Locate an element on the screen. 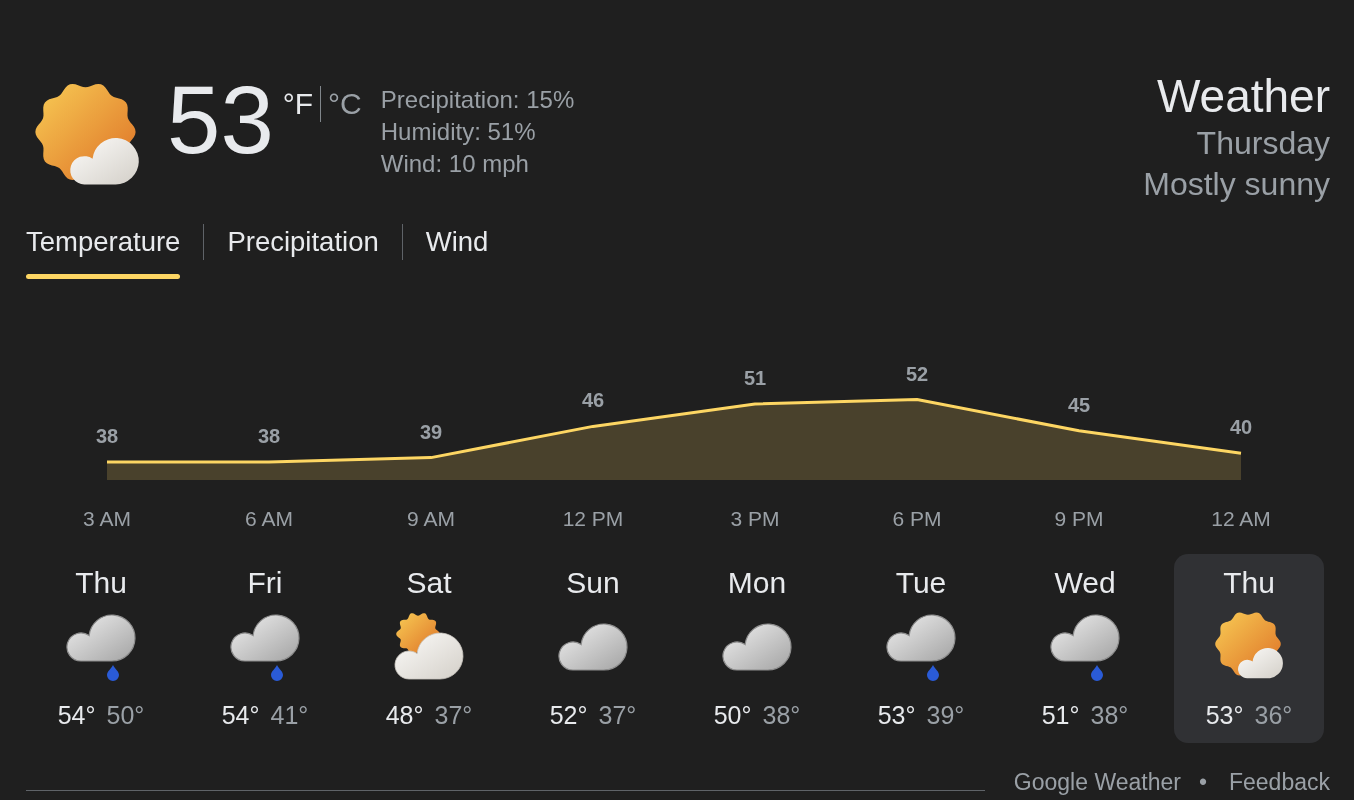  day-forecast-tile: Tue 53° 39° is located at coordinates (921, 648).